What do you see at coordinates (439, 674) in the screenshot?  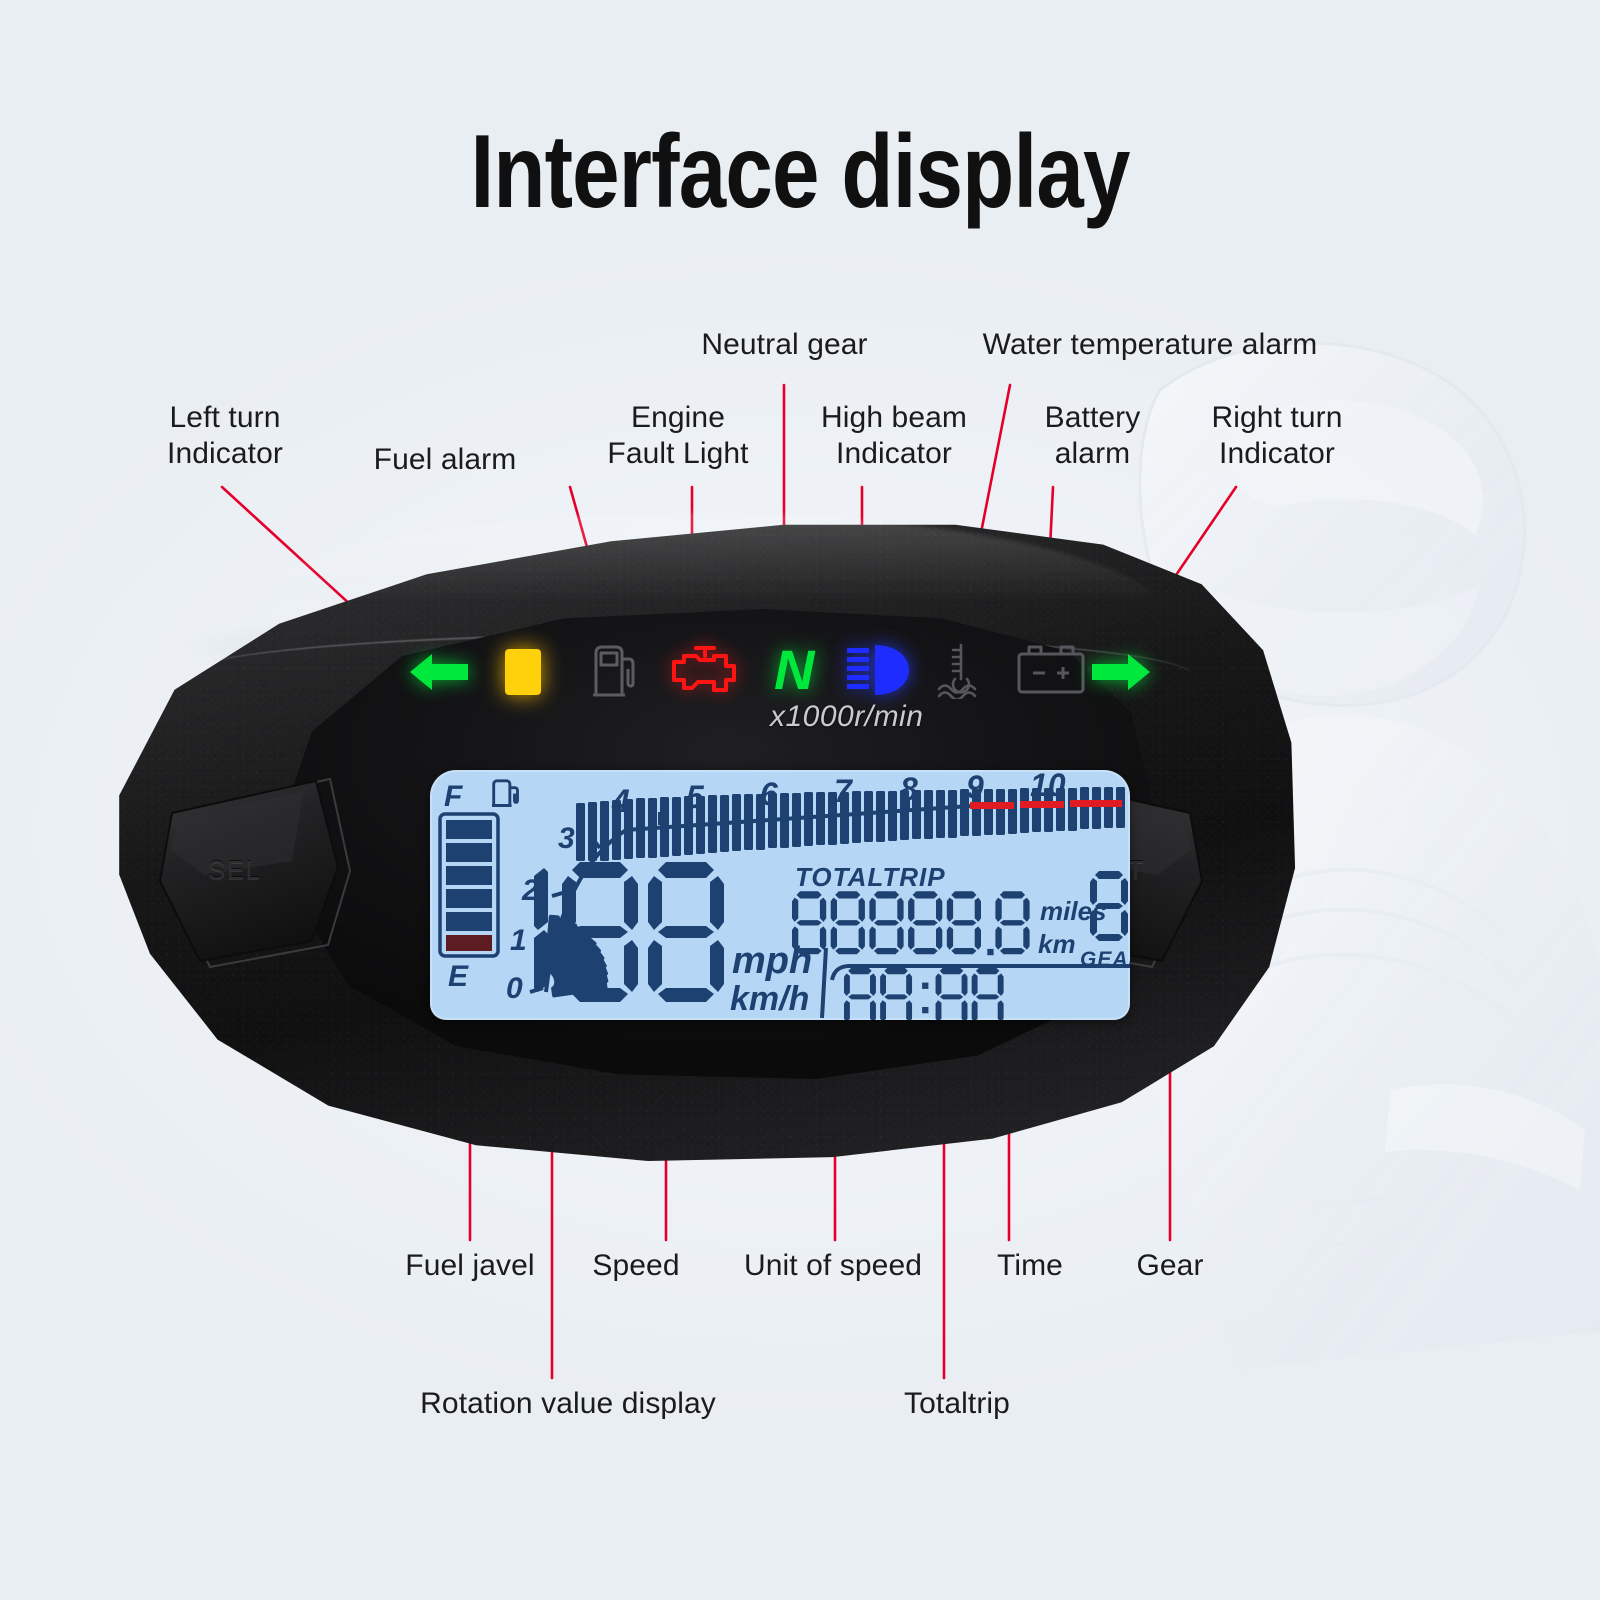 I see `left-turn-arrow-icon` at bounding box center [439, 674].